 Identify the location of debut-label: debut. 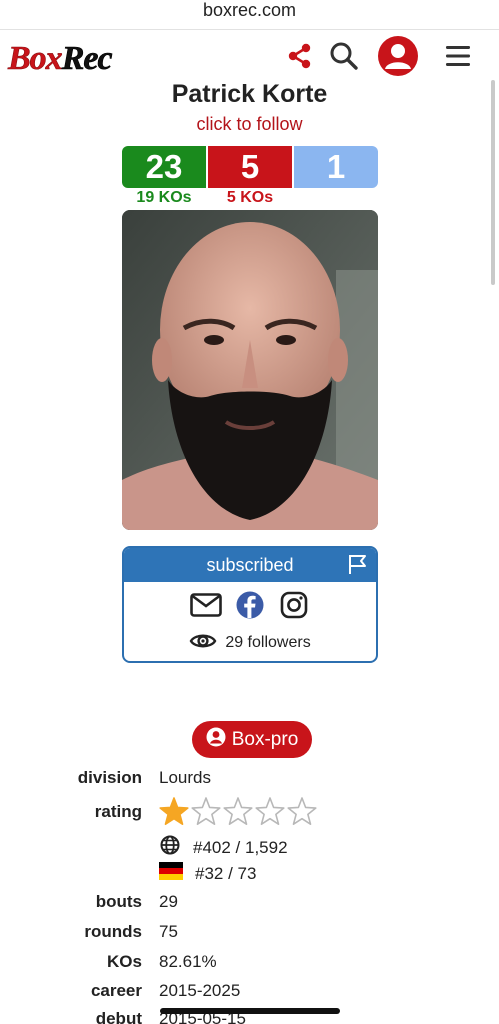
(118, 1016).